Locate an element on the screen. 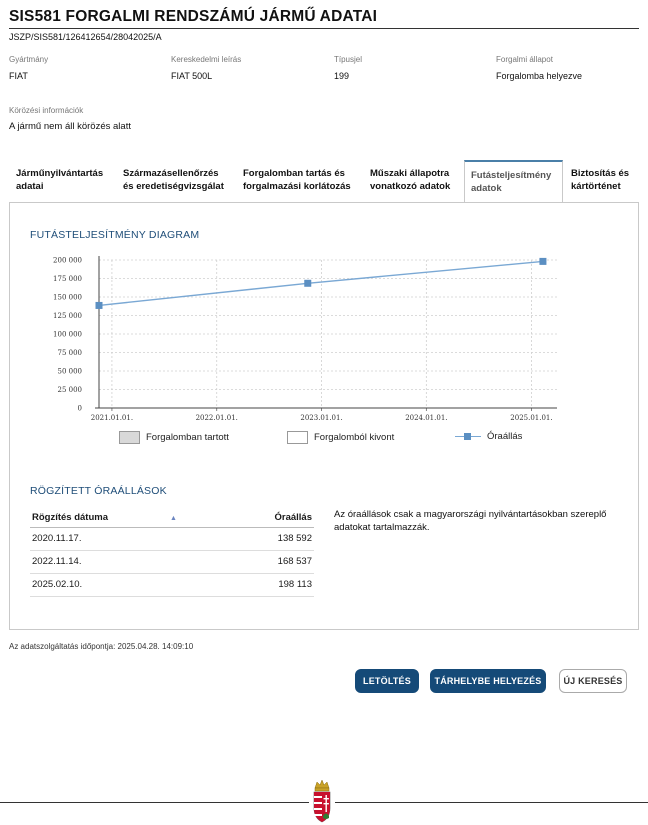  table-header-row: Rögzítés dátuma ▲ Óraállás is located at coordinates (172, 516).